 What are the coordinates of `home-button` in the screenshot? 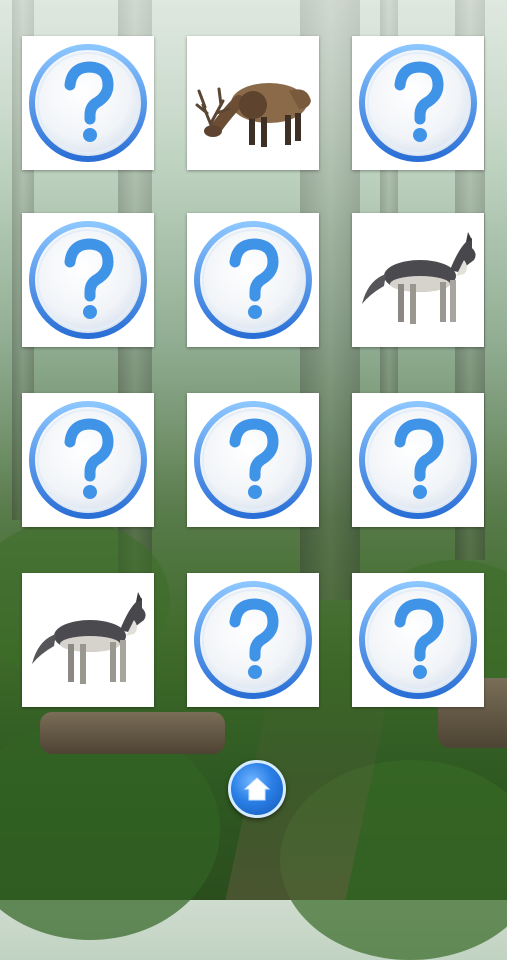 It's located at (257, 789).